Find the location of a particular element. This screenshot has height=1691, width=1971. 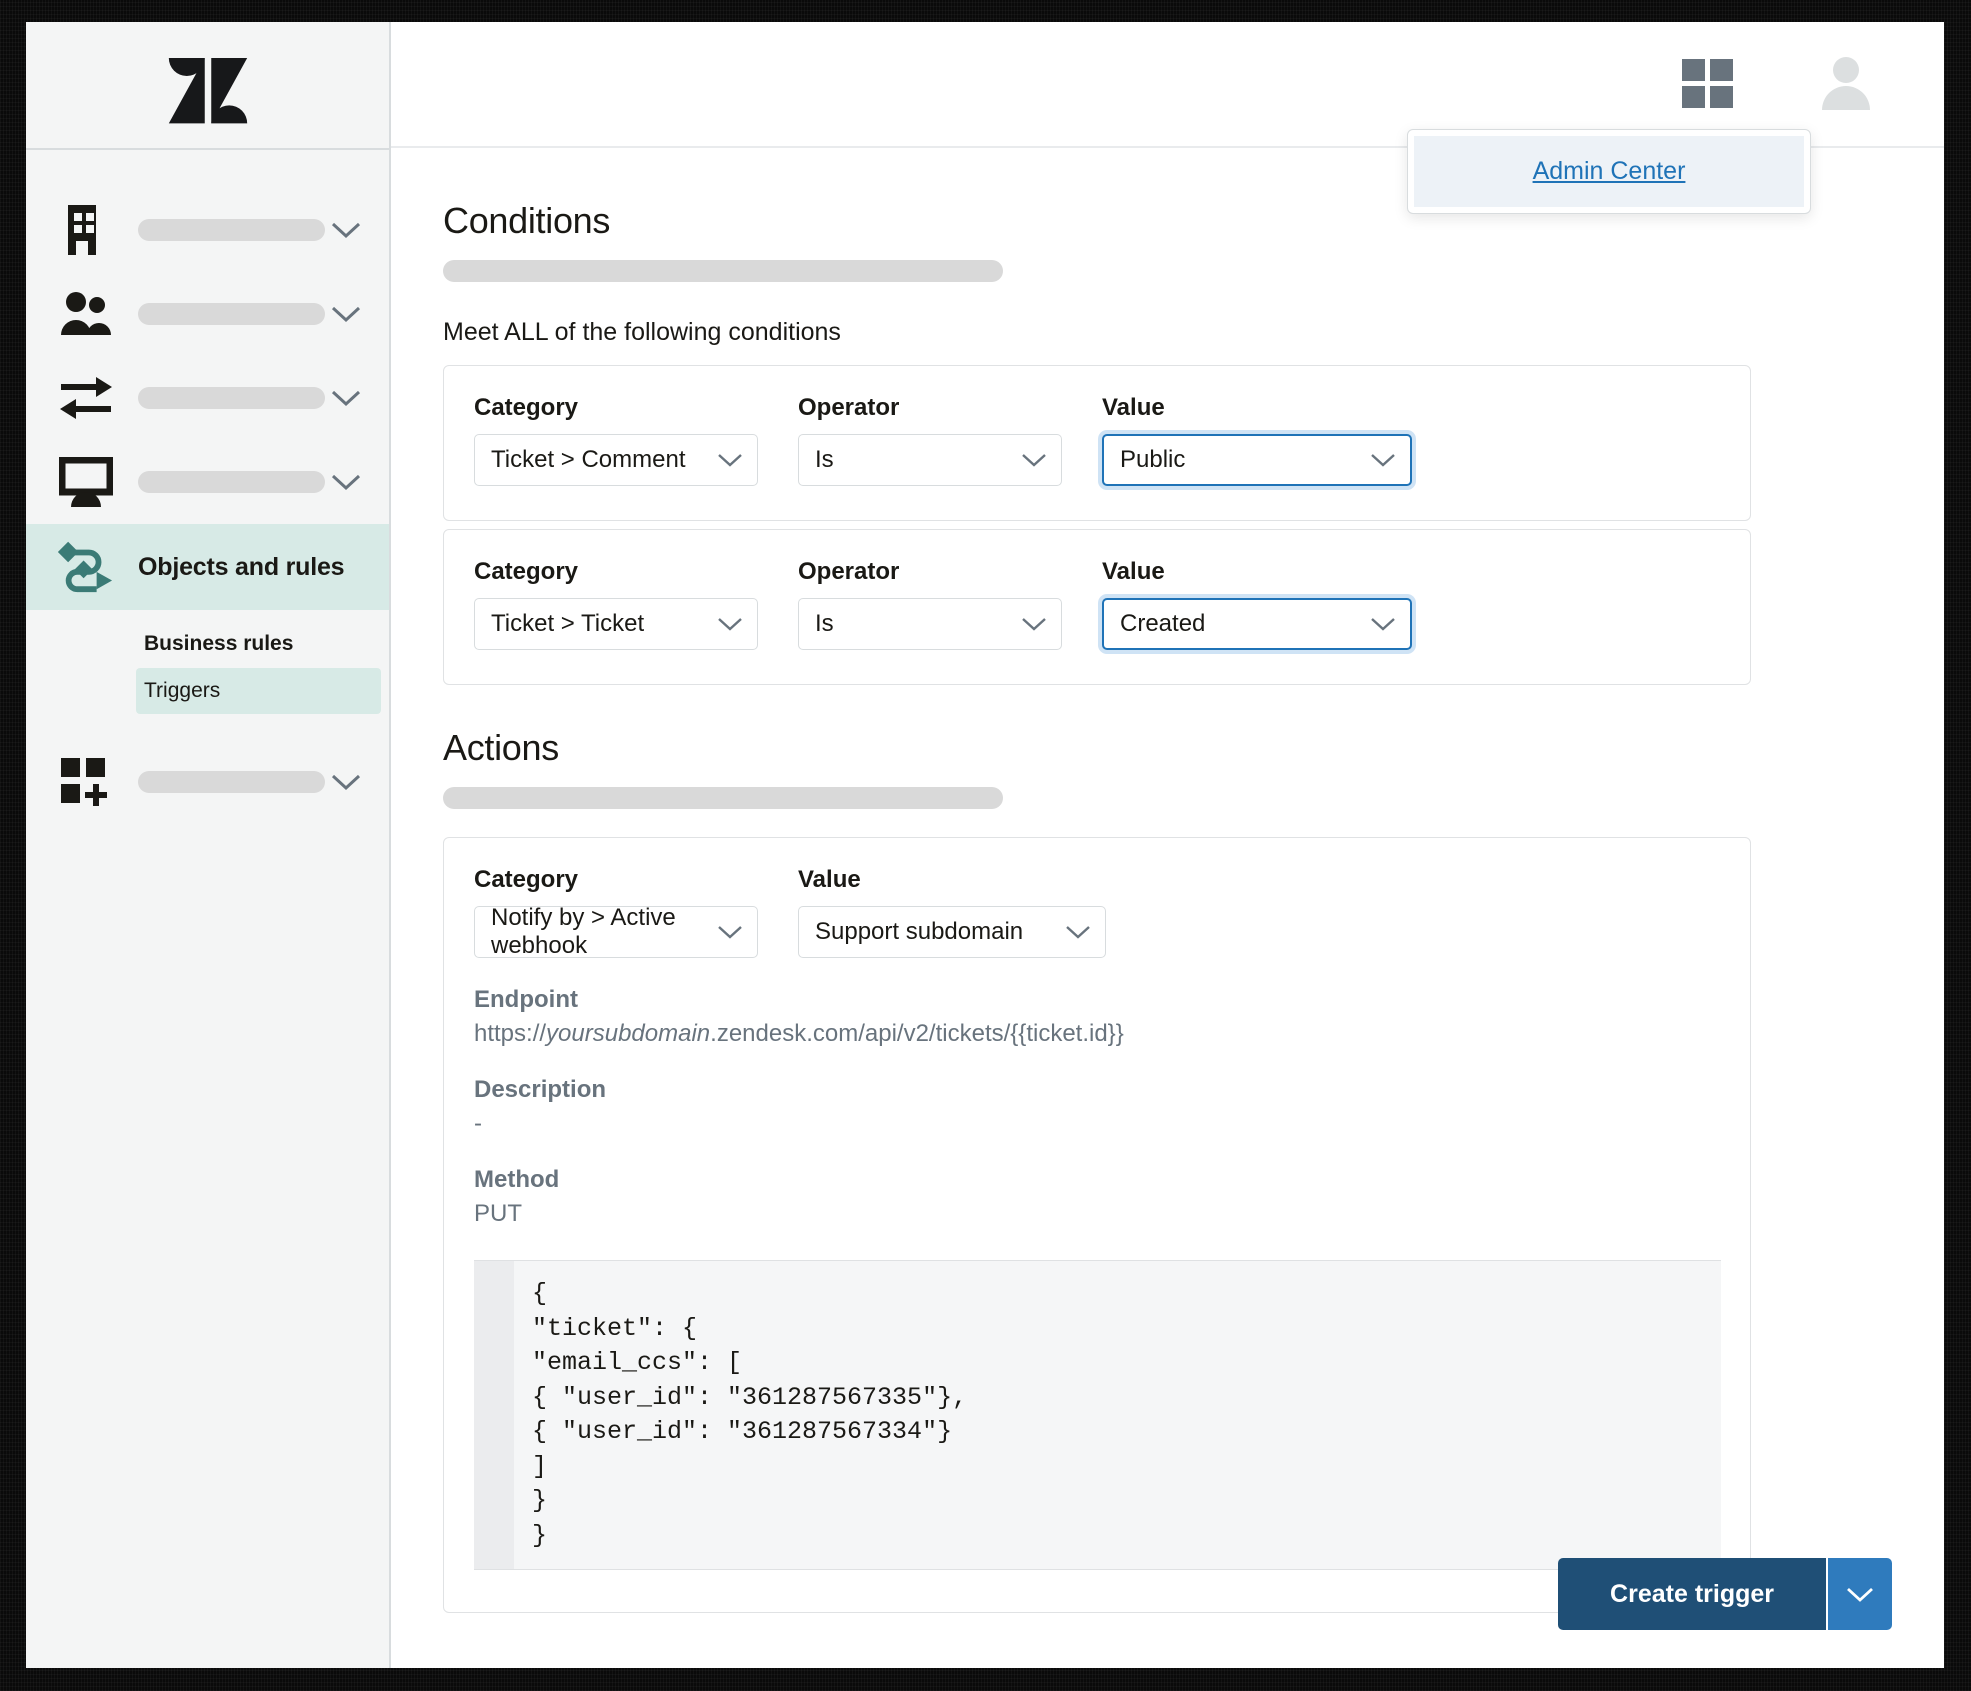

code-gutter is located at coordinates (494, 1415).